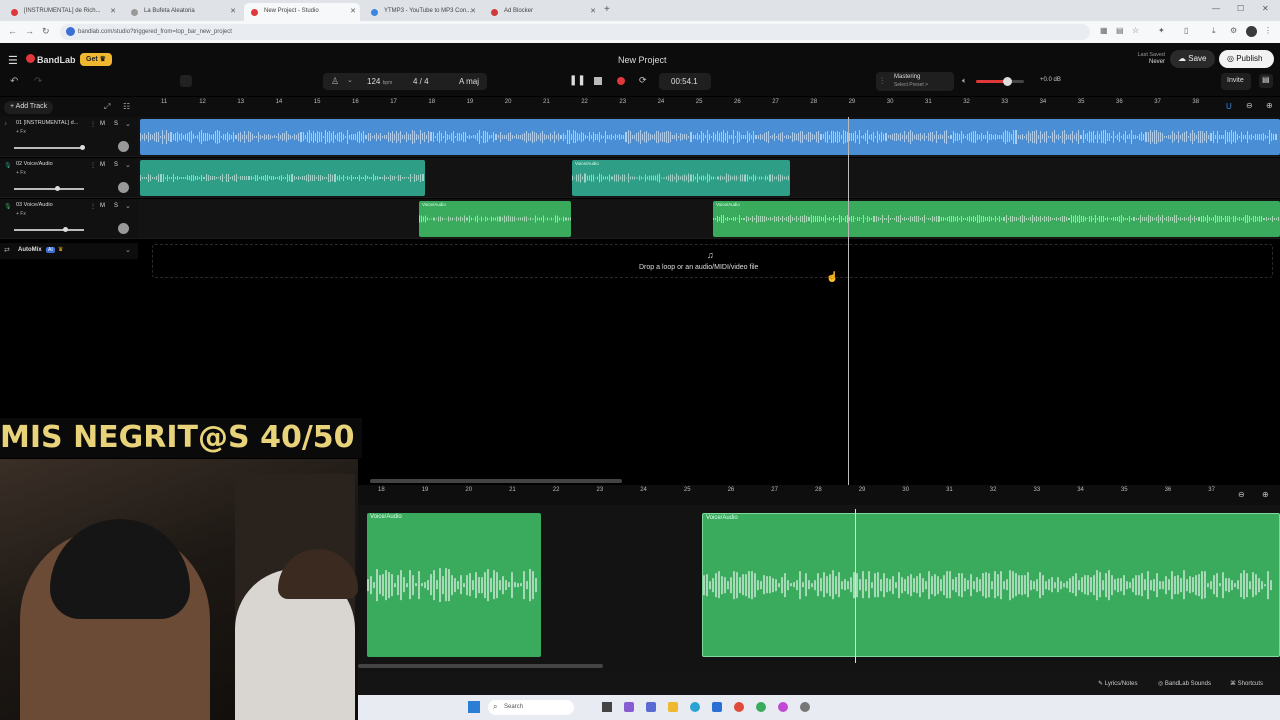 This screenshot has width=1280, height=720. What do you see at coordinates (56, 60) in the screenshot?
I see `app-logo: BandLab` at bounding box center [56, 60].